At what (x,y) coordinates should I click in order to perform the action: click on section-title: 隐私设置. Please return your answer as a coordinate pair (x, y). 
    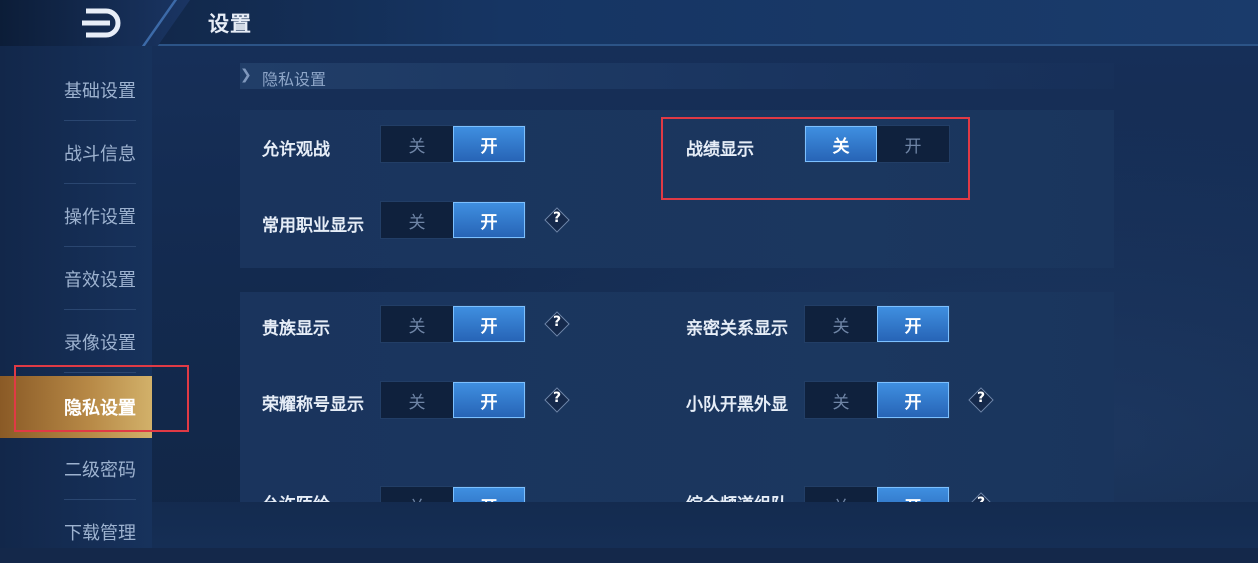
    Looking at the image, I should click on (294, 79).